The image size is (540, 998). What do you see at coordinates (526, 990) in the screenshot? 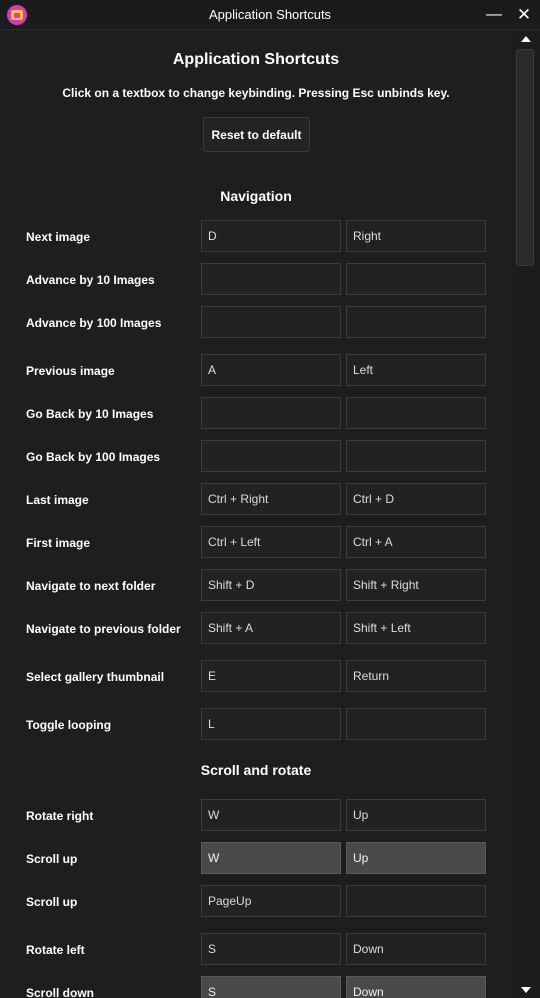
I see `scroll-down-arrow-icon` at bounding box center [526, 990].